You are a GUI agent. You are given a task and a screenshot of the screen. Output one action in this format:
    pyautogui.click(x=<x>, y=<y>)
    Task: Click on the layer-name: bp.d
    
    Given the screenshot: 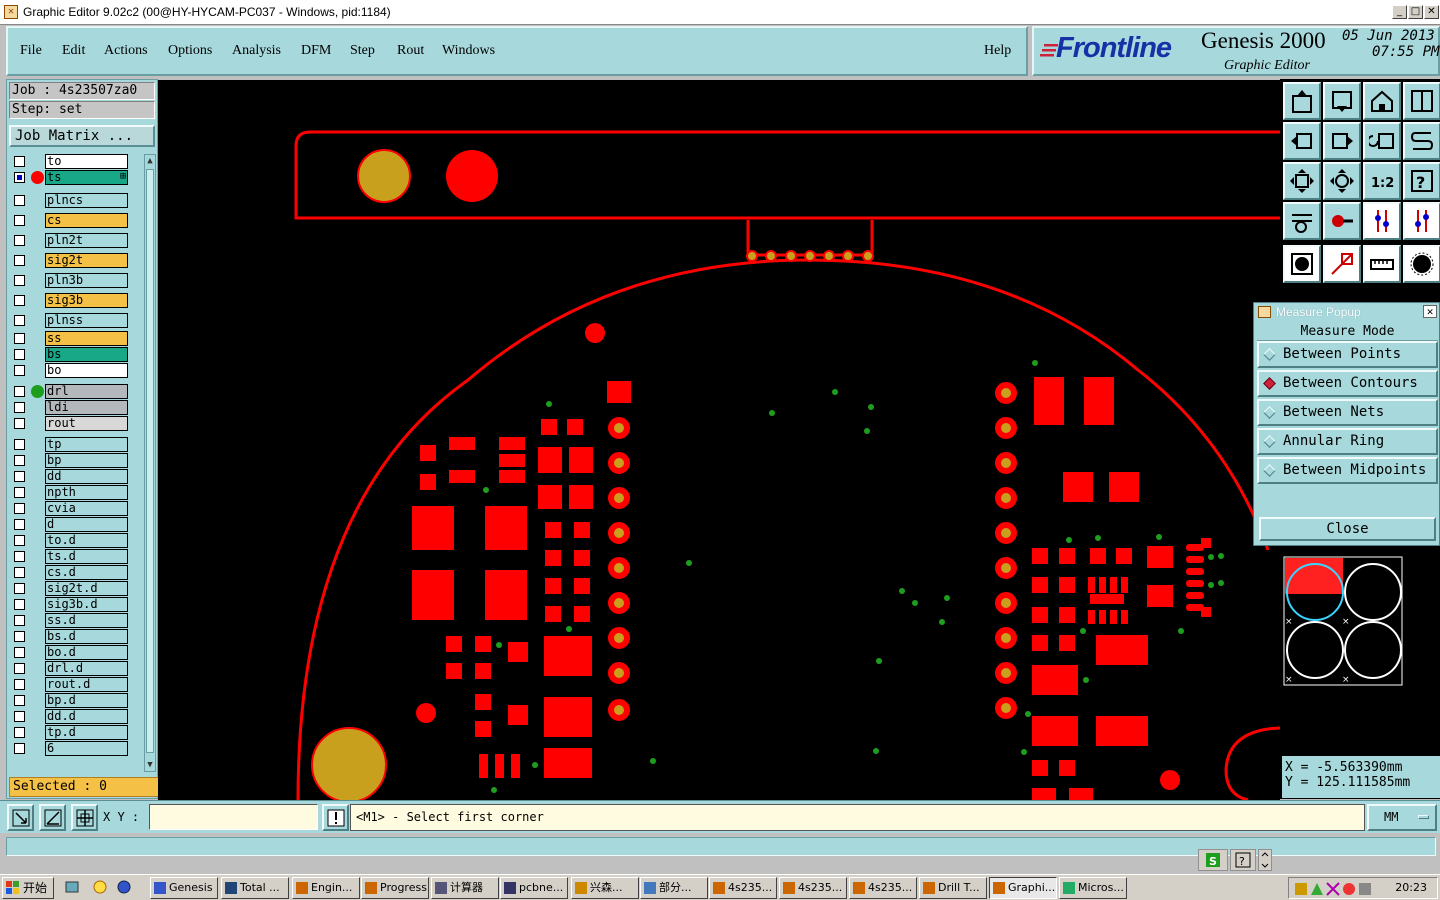 What is the action you would take?
    pyautogui.click(x=86, y=700)
    